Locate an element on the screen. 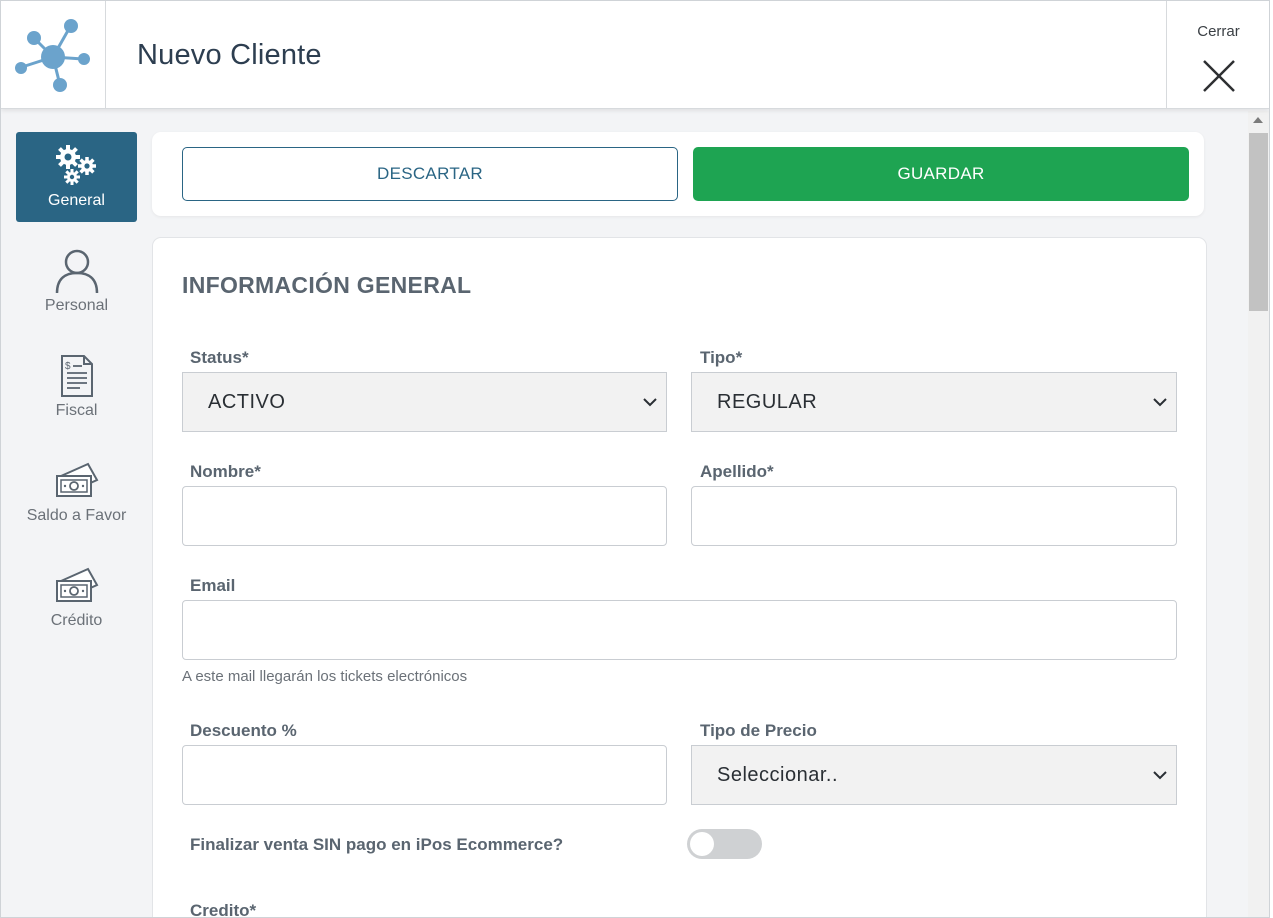 This screenshot has width=1273, height=918. gears-icon is located at coordinates (76, 166).